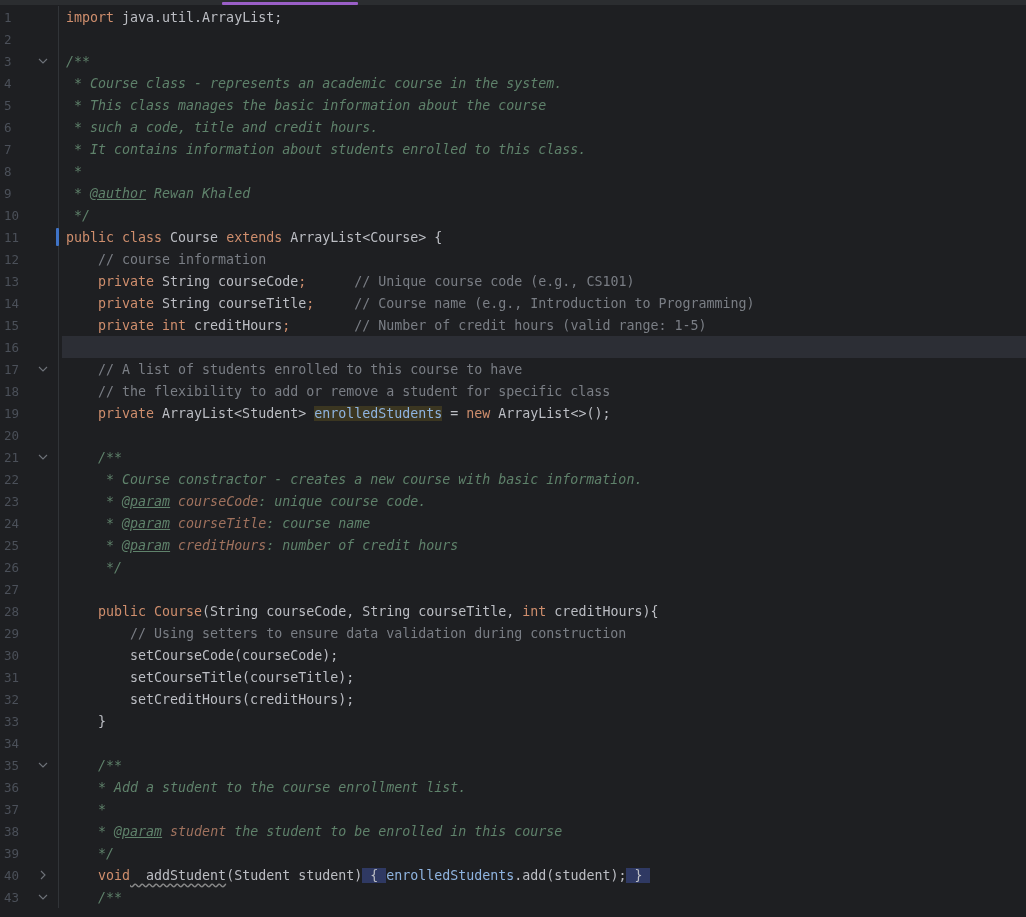 This screenshot has width=1026, height=917. What do you see at coordinates (330, 831) in the screenshot?
I see `code-line: * @param student the student to be enrolled in this course` at bounding box center [330, 831].